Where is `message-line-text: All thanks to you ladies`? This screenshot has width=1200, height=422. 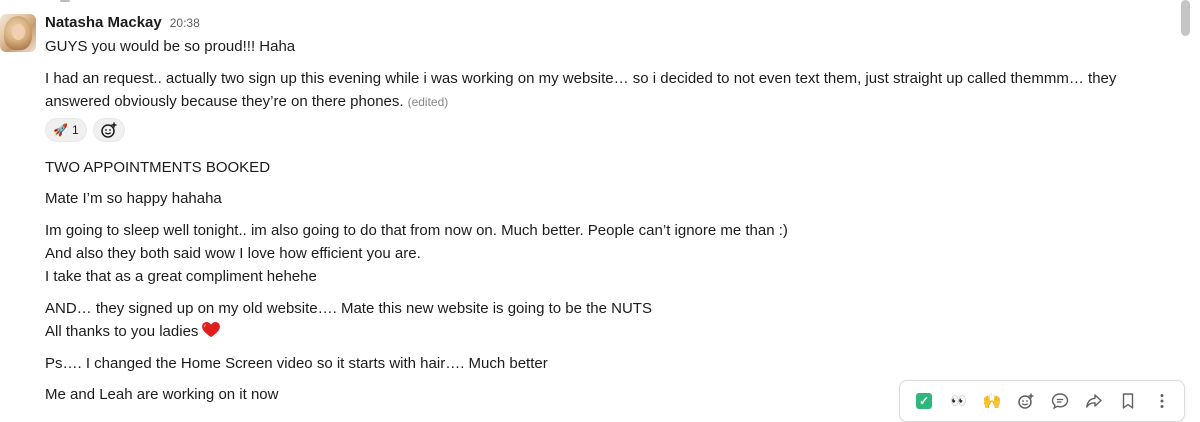
message-line-text: All thanks to you ladies is located at coordinates (122, 331).